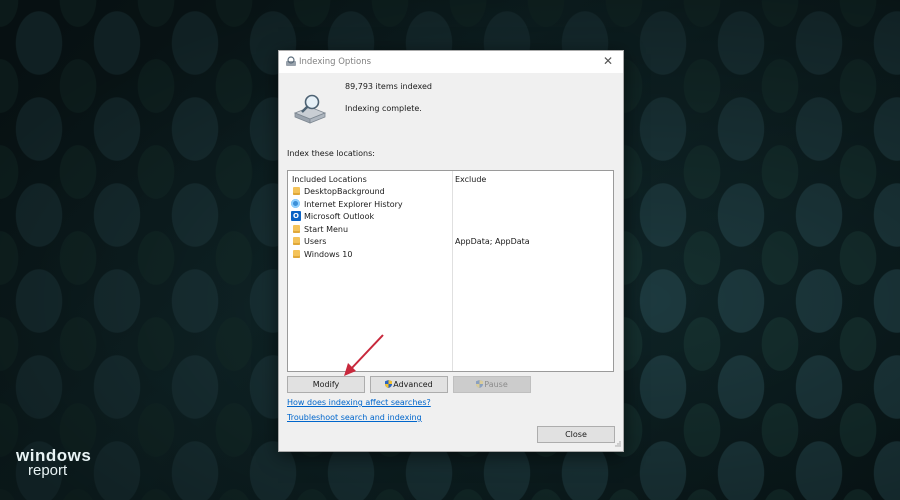  I want to click on location-name: Windows 10, so click(328, 254).